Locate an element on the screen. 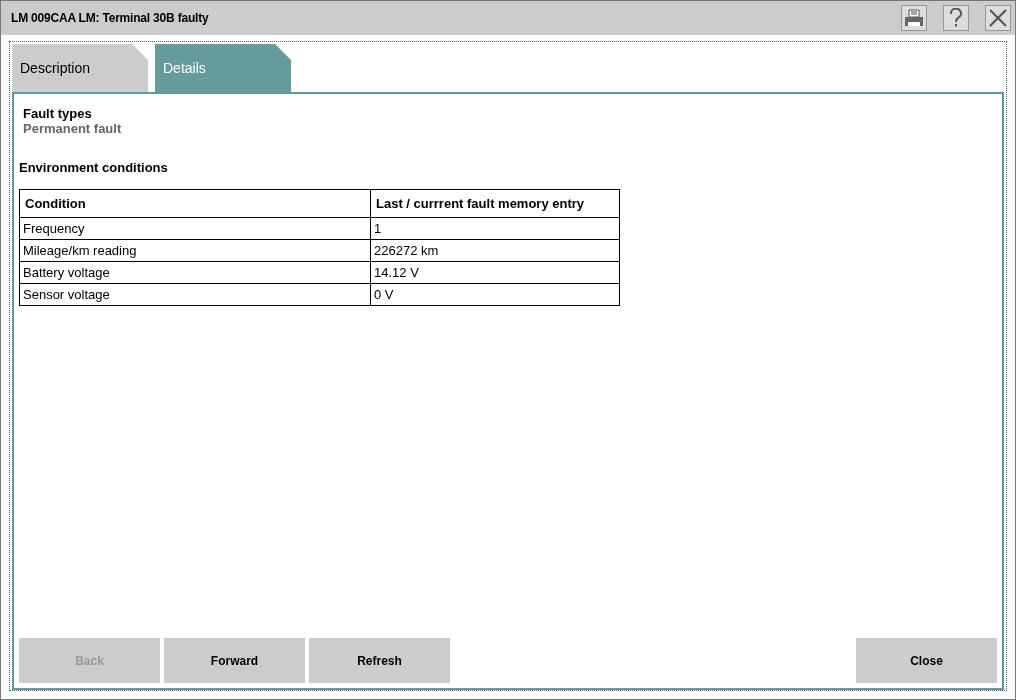 The height and width of the screenshot is (700, 1016). action-button: Close is located at coordinates (926, 660).